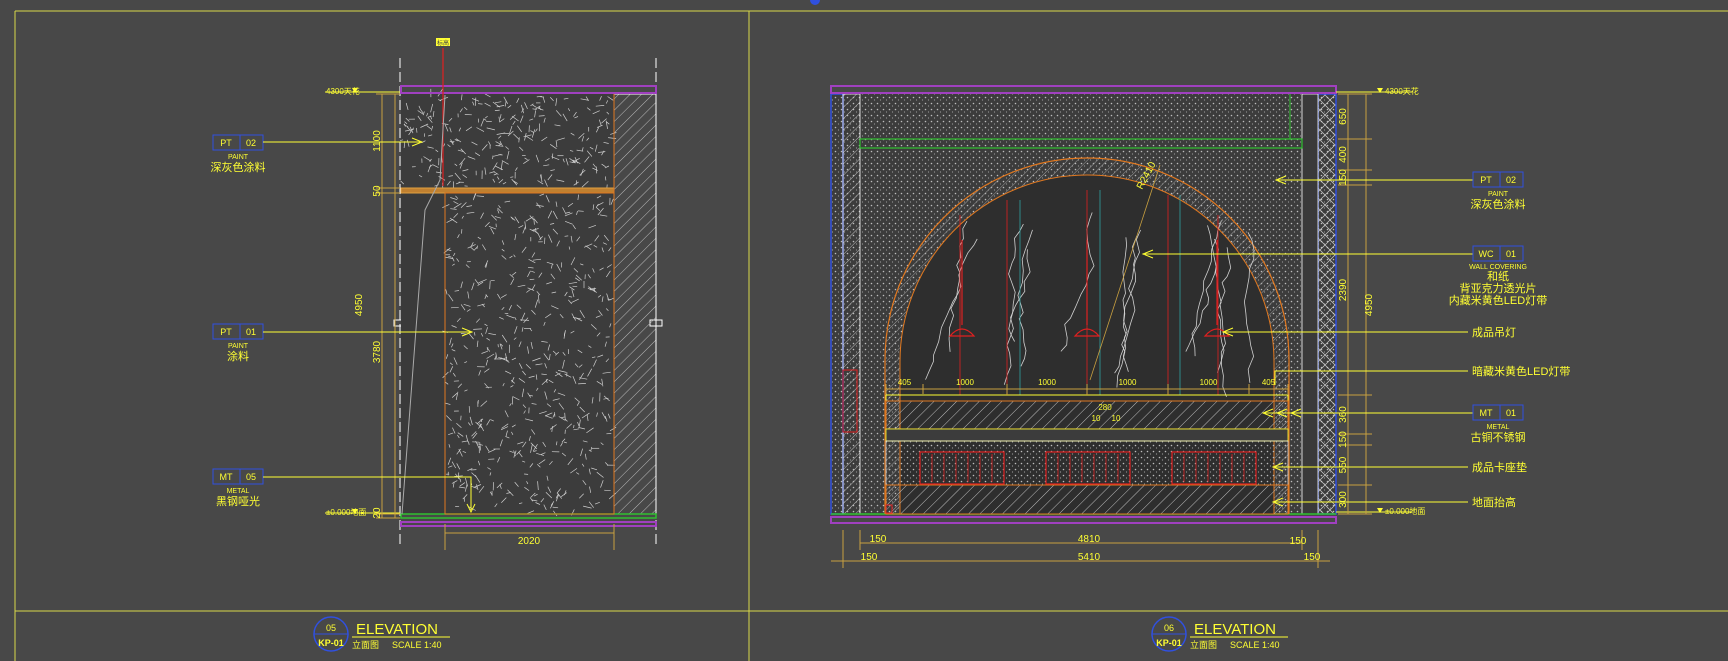 Image resolution: width=1728 pixels, height=661 pixels. I want to click on svg-text: 背亚克力透光片, so click(1498, 288).